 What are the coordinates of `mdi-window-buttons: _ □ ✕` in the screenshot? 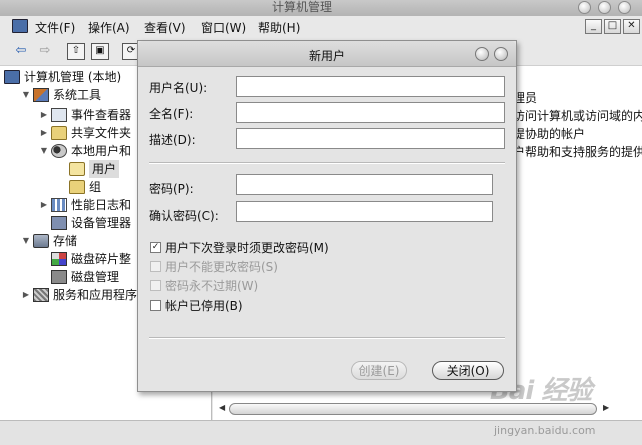 It's located at (612, 26).